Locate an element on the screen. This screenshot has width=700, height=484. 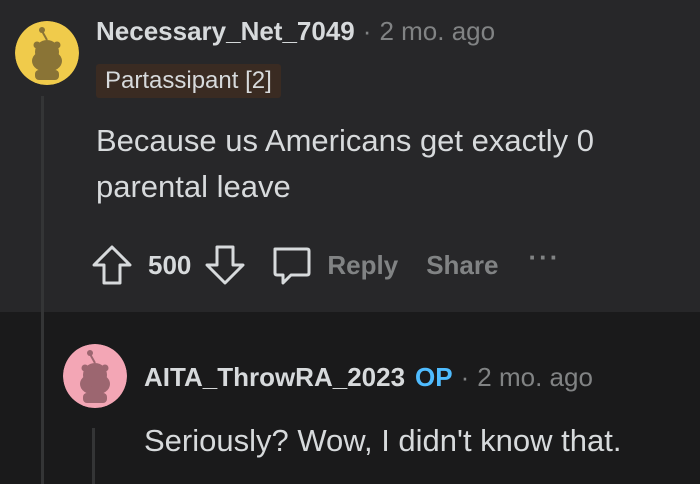
upvote-icon is located at coordinates (112, 265).